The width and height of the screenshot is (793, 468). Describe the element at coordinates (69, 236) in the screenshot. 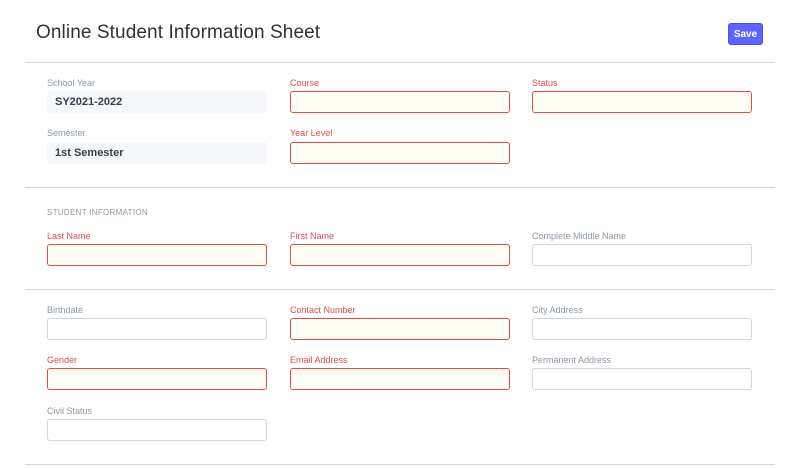

I see `last-name-label: Last Name` at that location.